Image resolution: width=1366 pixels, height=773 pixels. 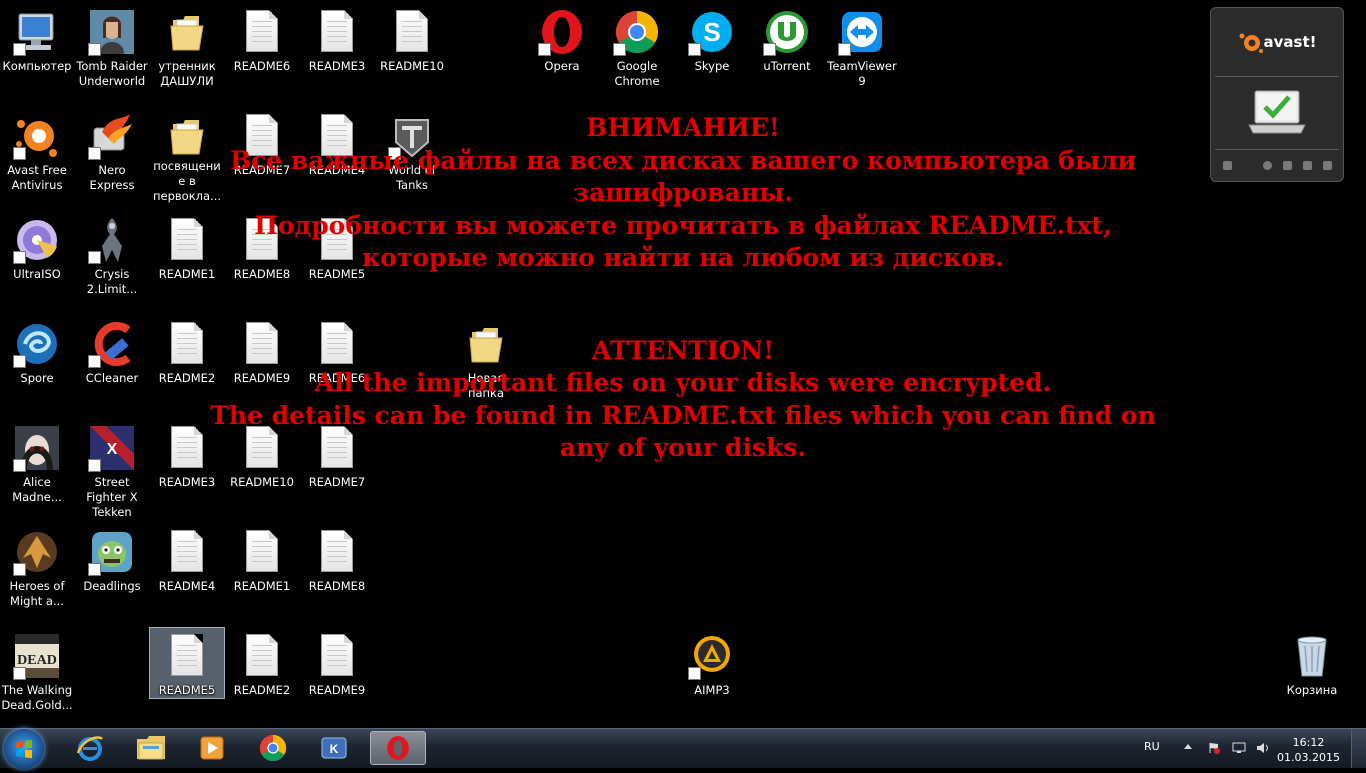 I want to click on taskbar-media-player, so click(x=212, y=748).